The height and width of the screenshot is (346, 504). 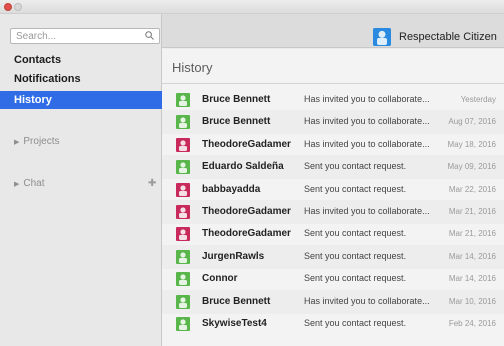 I want to click on history-row-date: Aug 07, 2016, so click(x=472, y=122).